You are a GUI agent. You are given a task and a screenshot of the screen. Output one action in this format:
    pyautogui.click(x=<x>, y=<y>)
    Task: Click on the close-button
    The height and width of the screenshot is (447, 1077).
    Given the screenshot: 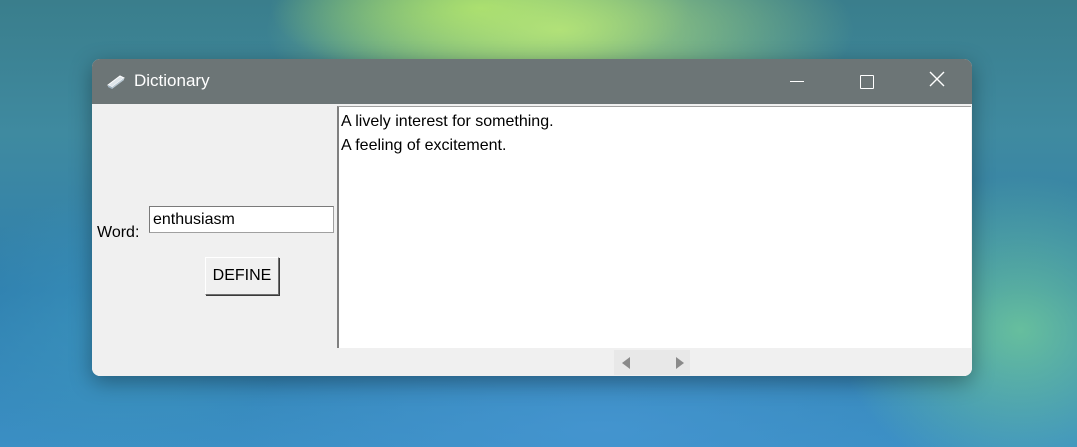 What is the action you would take?
    pyautogui.click(x=937, y=81)
    